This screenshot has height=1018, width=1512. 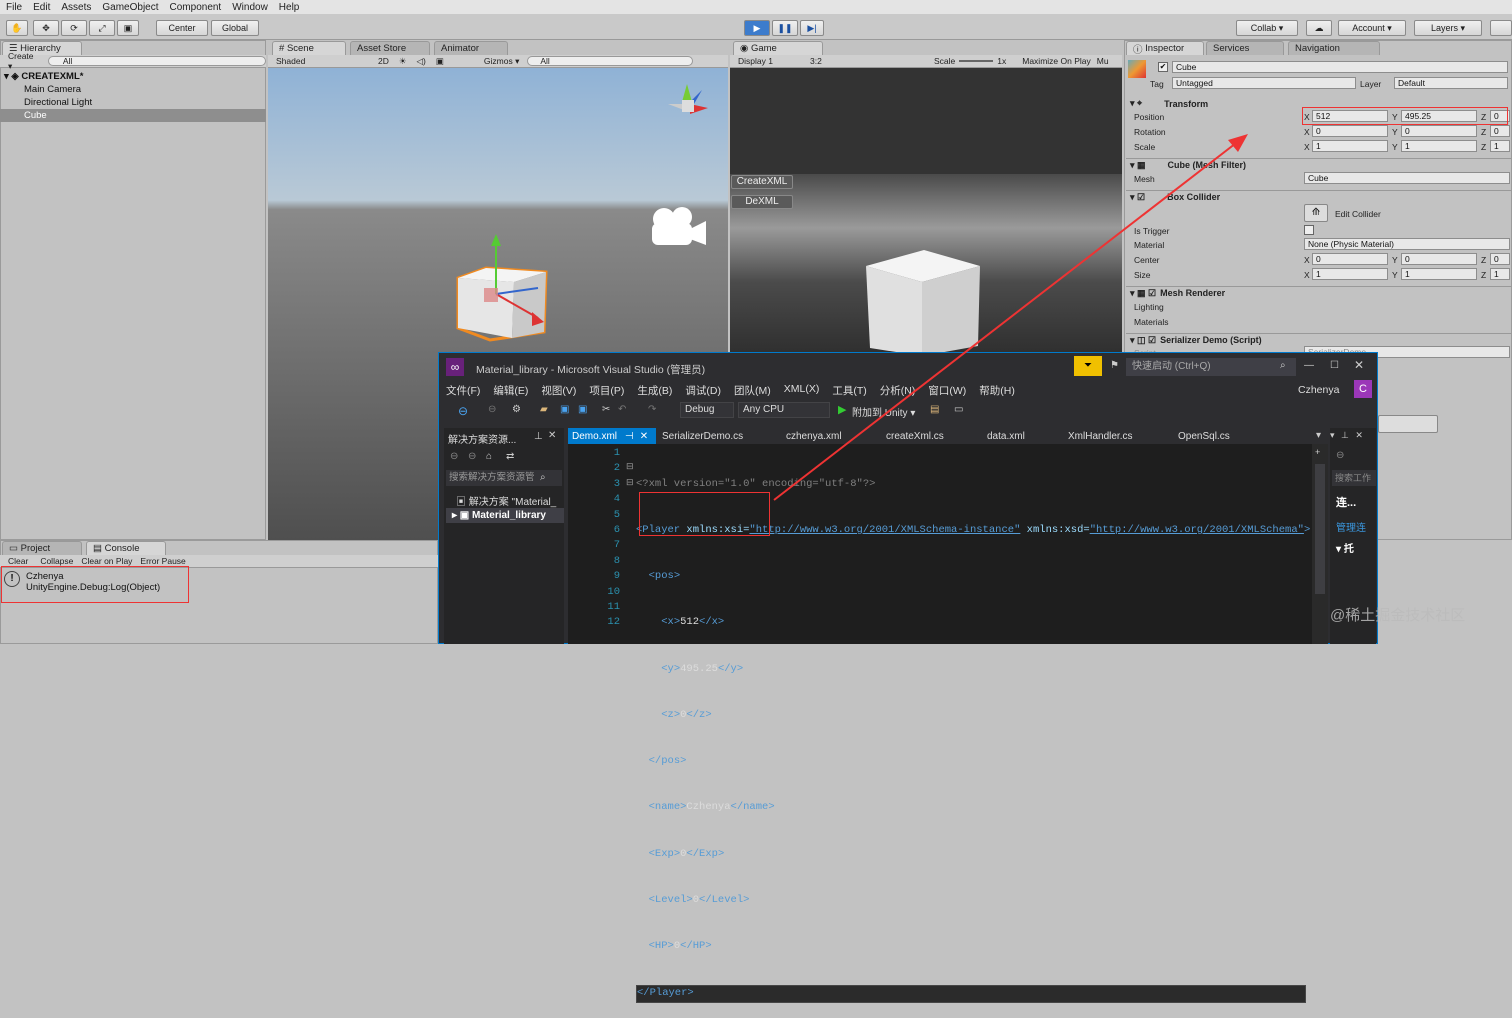 What do you see at coordinates (1359, 365) in the screenshot?
I see `close-icon: ✕` at bounding box center [1359, 365].